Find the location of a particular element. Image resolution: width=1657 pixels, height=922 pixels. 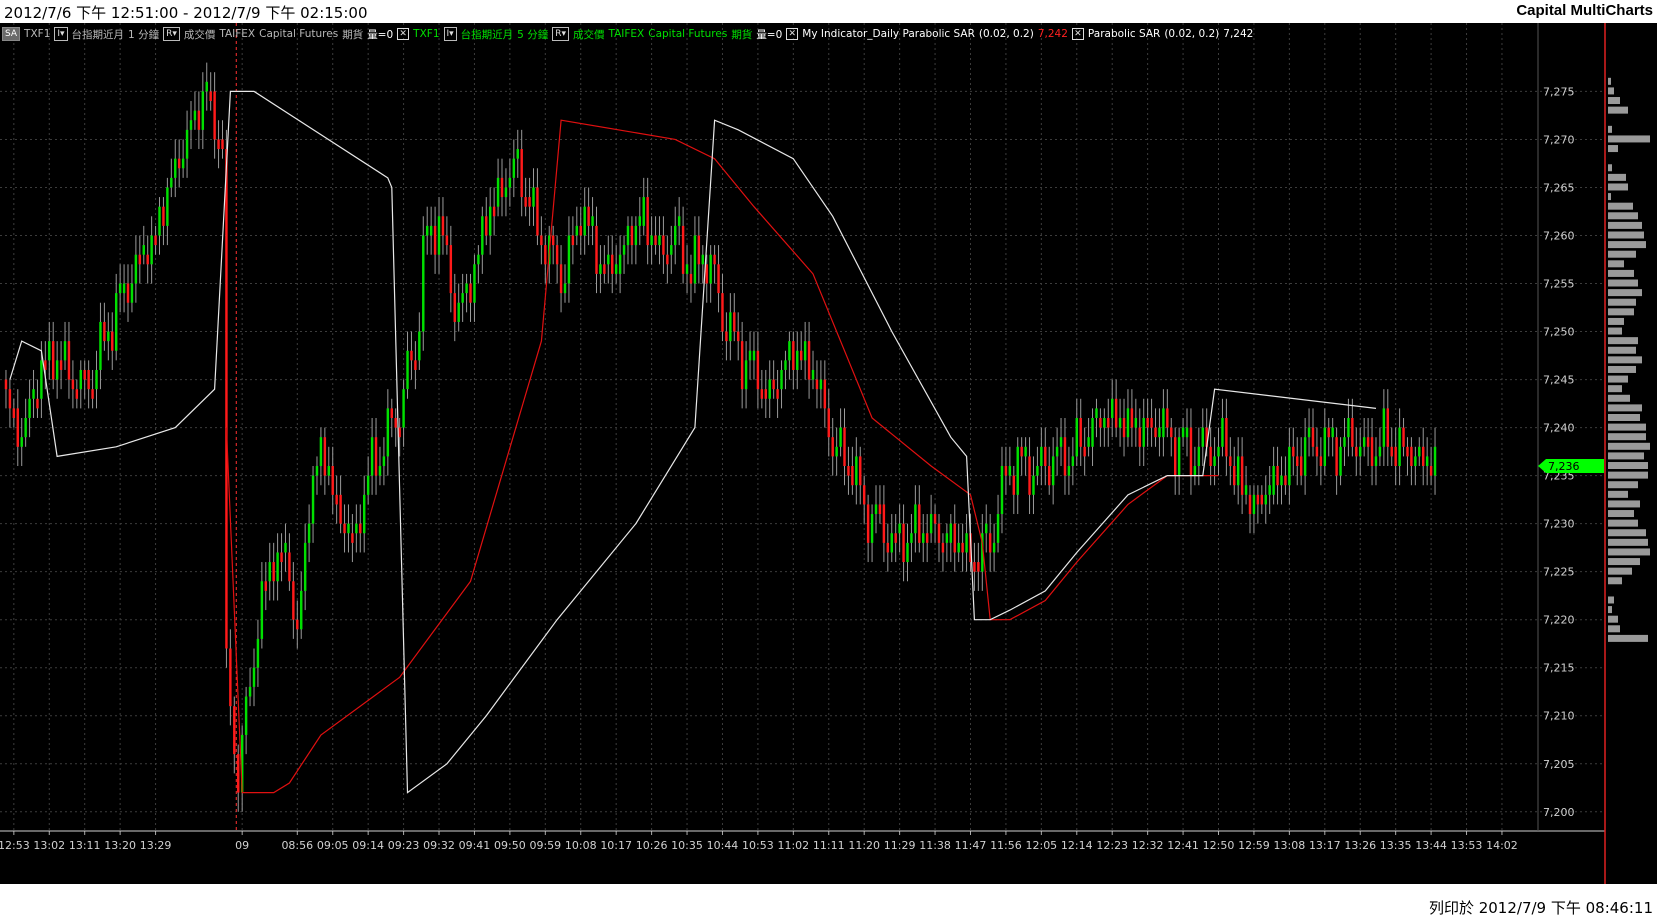

close-indicator2-icon: ✕ is located at coordinates (1077, 34).